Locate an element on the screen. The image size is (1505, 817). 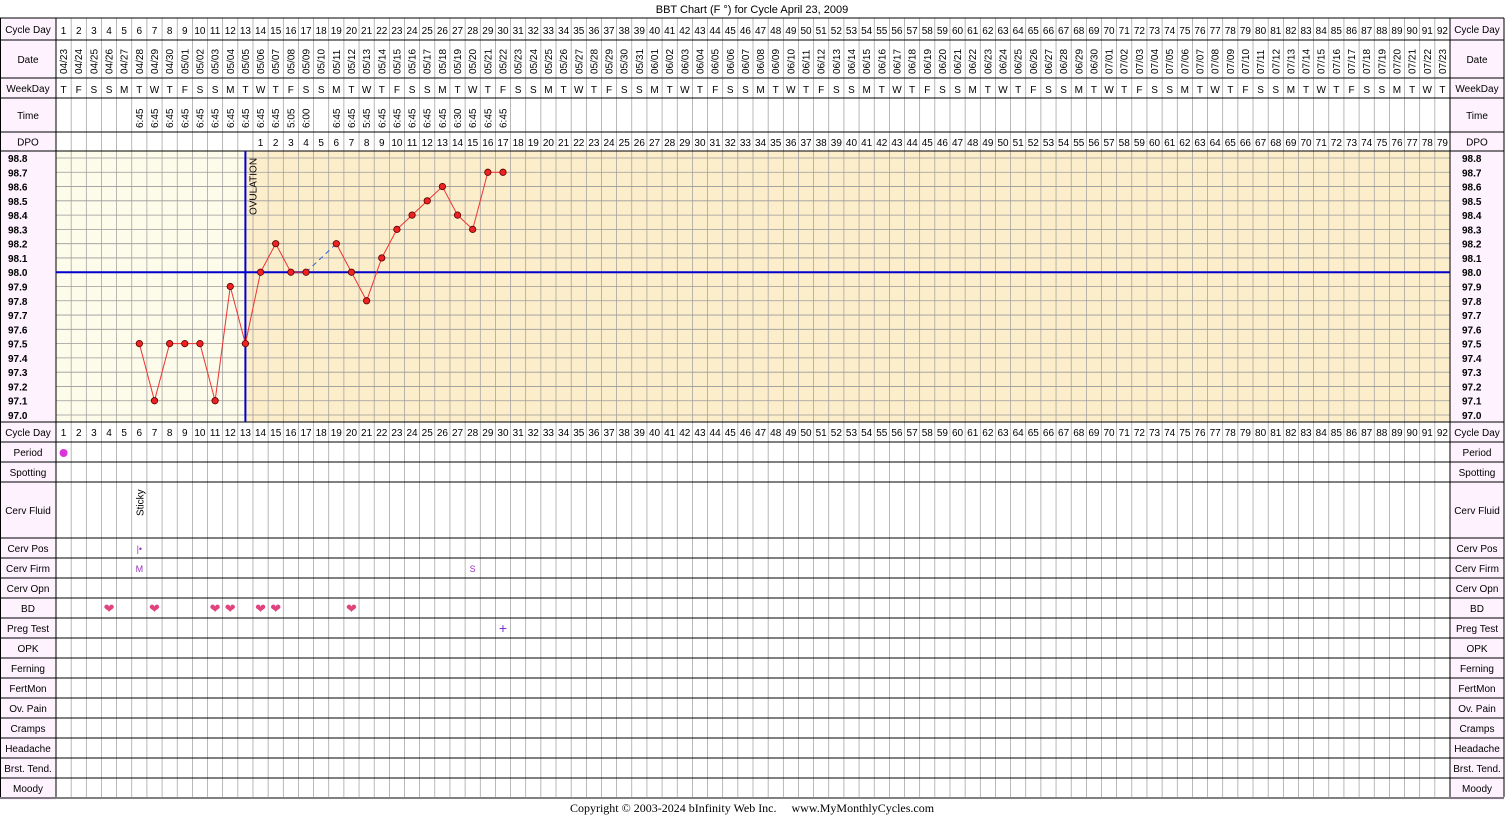
dpo-cell: 64 is located at coordinates (1216, 143).